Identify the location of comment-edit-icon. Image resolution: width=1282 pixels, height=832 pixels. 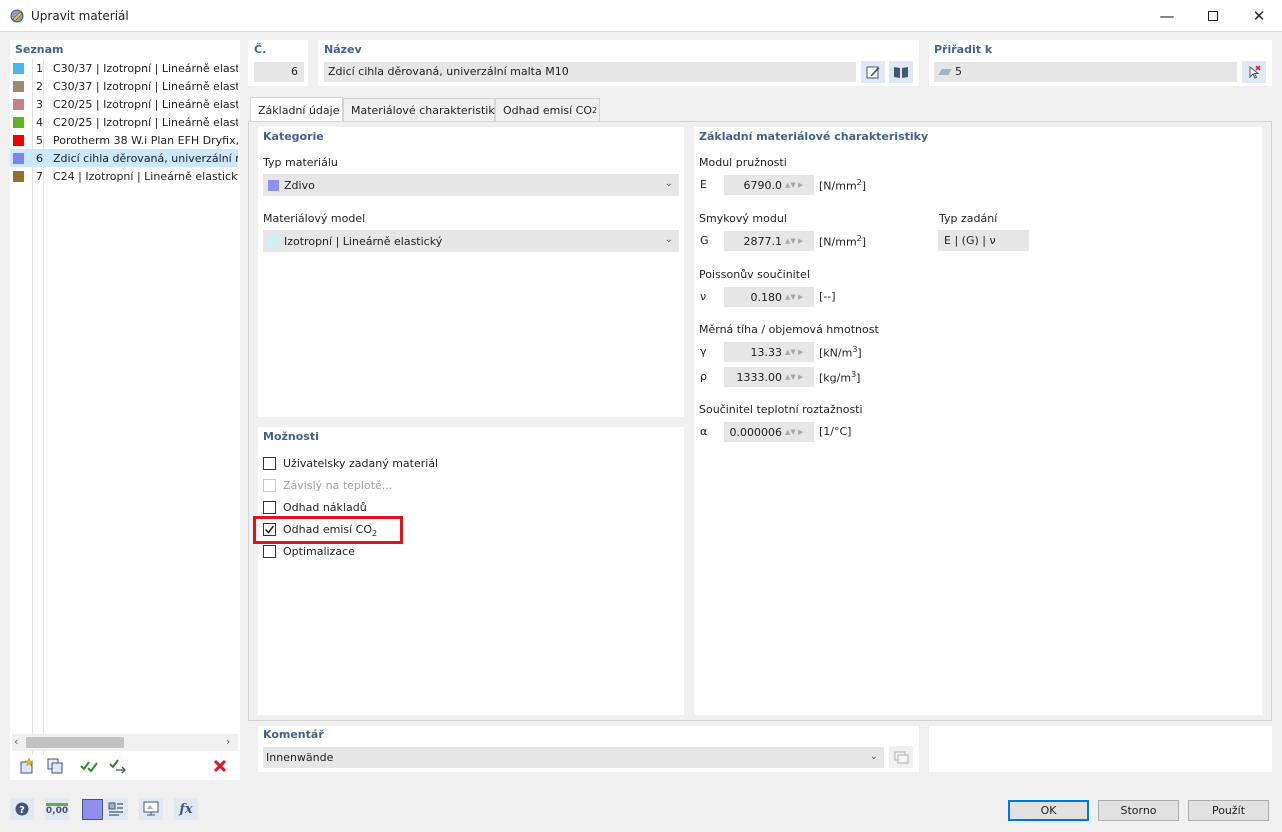
(901, 757).